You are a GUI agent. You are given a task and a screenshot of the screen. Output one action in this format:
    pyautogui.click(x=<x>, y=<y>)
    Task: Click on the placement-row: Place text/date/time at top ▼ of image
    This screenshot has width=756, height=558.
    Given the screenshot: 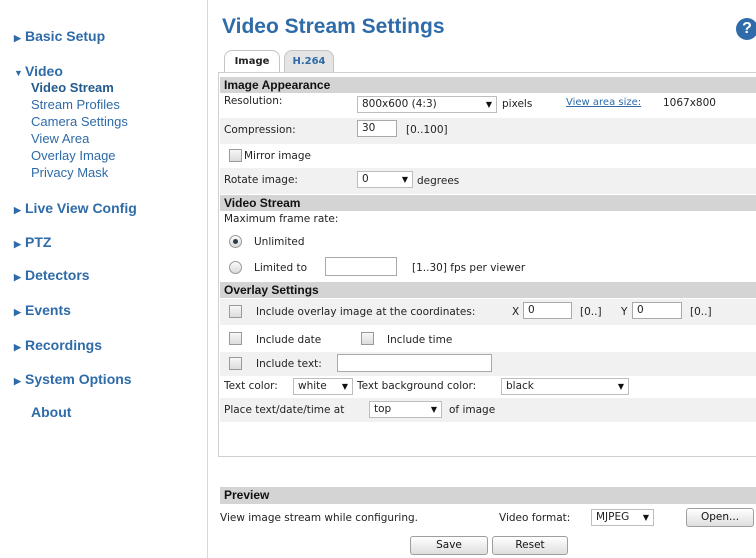 What is the action you would take?
    pyautogui.click(x=488, y=410)
    